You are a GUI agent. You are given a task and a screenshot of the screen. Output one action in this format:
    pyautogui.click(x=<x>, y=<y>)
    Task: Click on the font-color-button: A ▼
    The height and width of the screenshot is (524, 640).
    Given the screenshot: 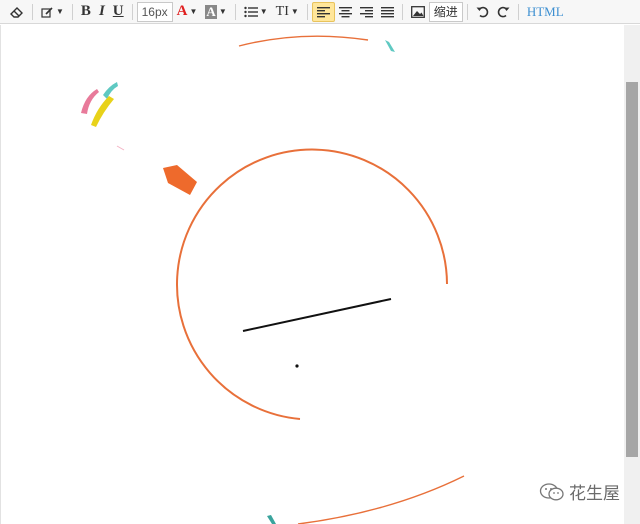 What is the action you would take?
    pyautogui.click(x=187, y=12)
    